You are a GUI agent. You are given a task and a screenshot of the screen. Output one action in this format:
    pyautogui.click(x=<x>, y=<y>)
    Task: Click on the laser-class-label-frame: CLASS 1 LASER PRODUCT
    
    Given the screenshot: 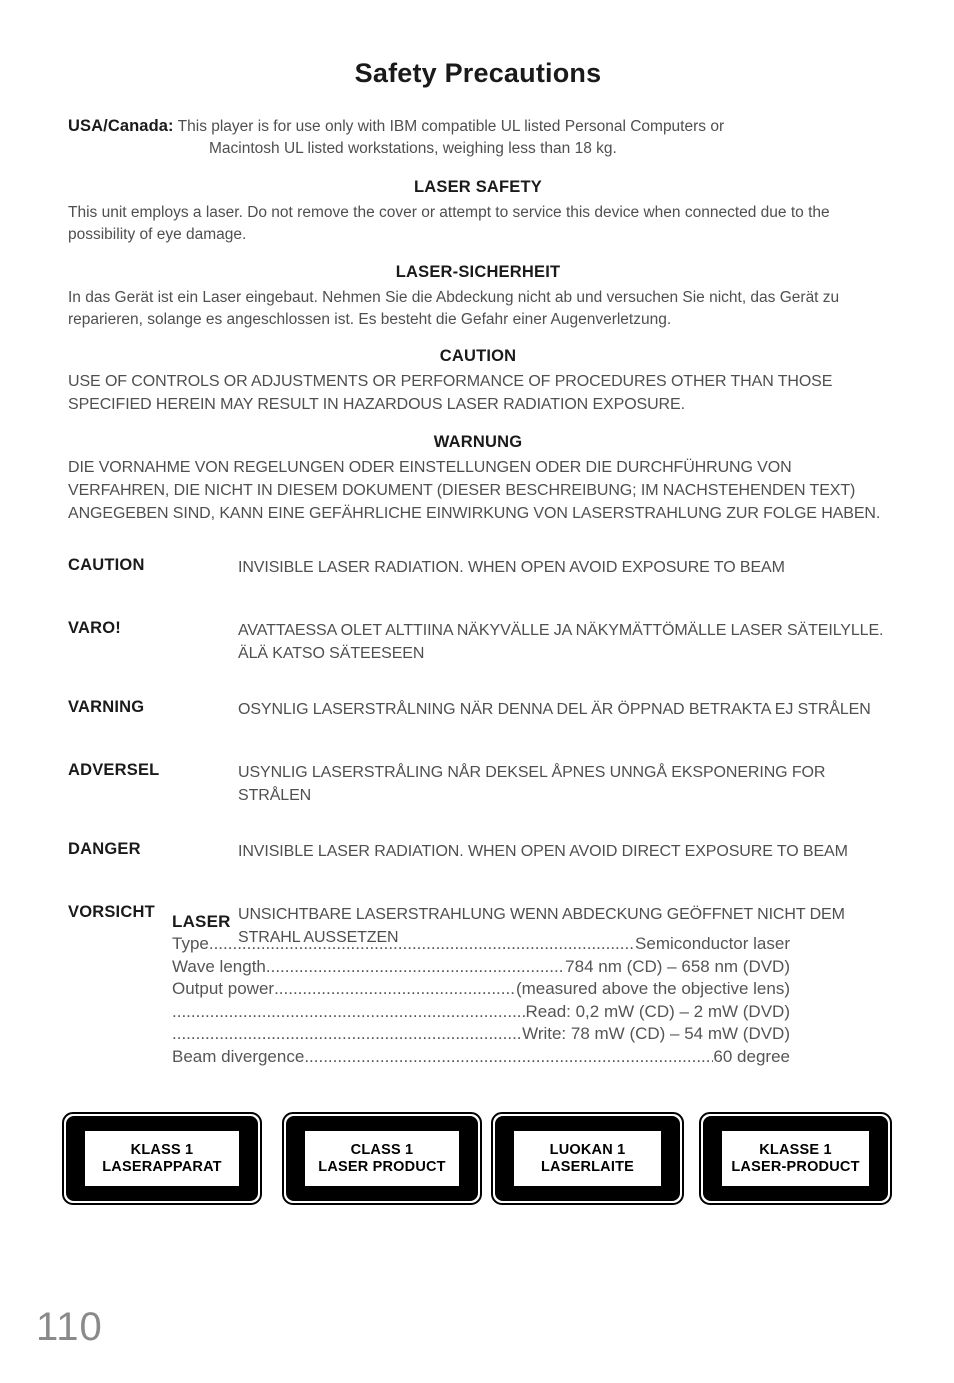 What is the action you would take?
    pyautogui.click(x=382, y=1158)
    